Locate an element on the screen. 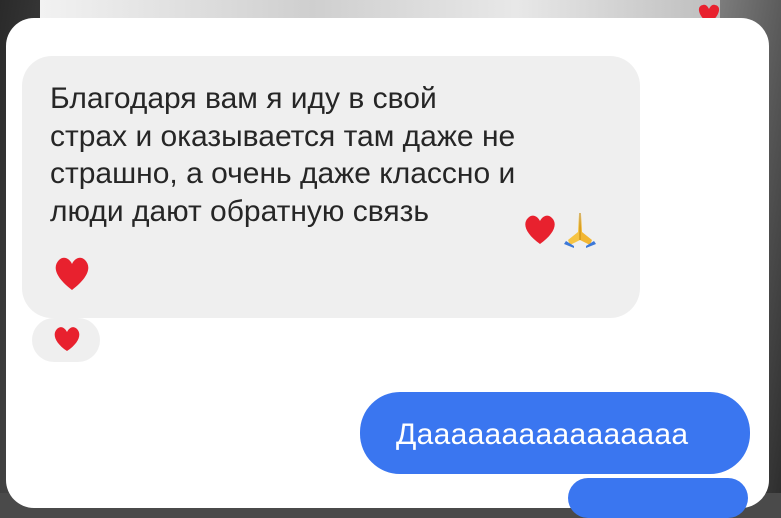 This screenshot has width=781, height=518. folded-hands-emoji is located at coordinates (580, 230).